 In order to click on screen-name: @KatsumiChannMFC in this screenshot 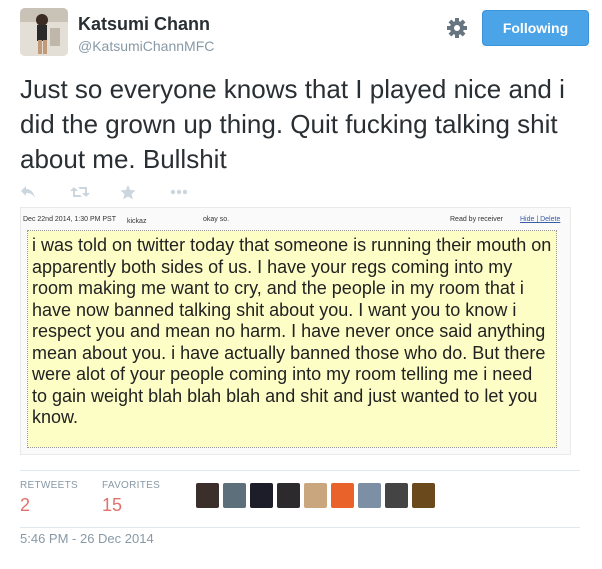, I will do `click(146, 46)`.